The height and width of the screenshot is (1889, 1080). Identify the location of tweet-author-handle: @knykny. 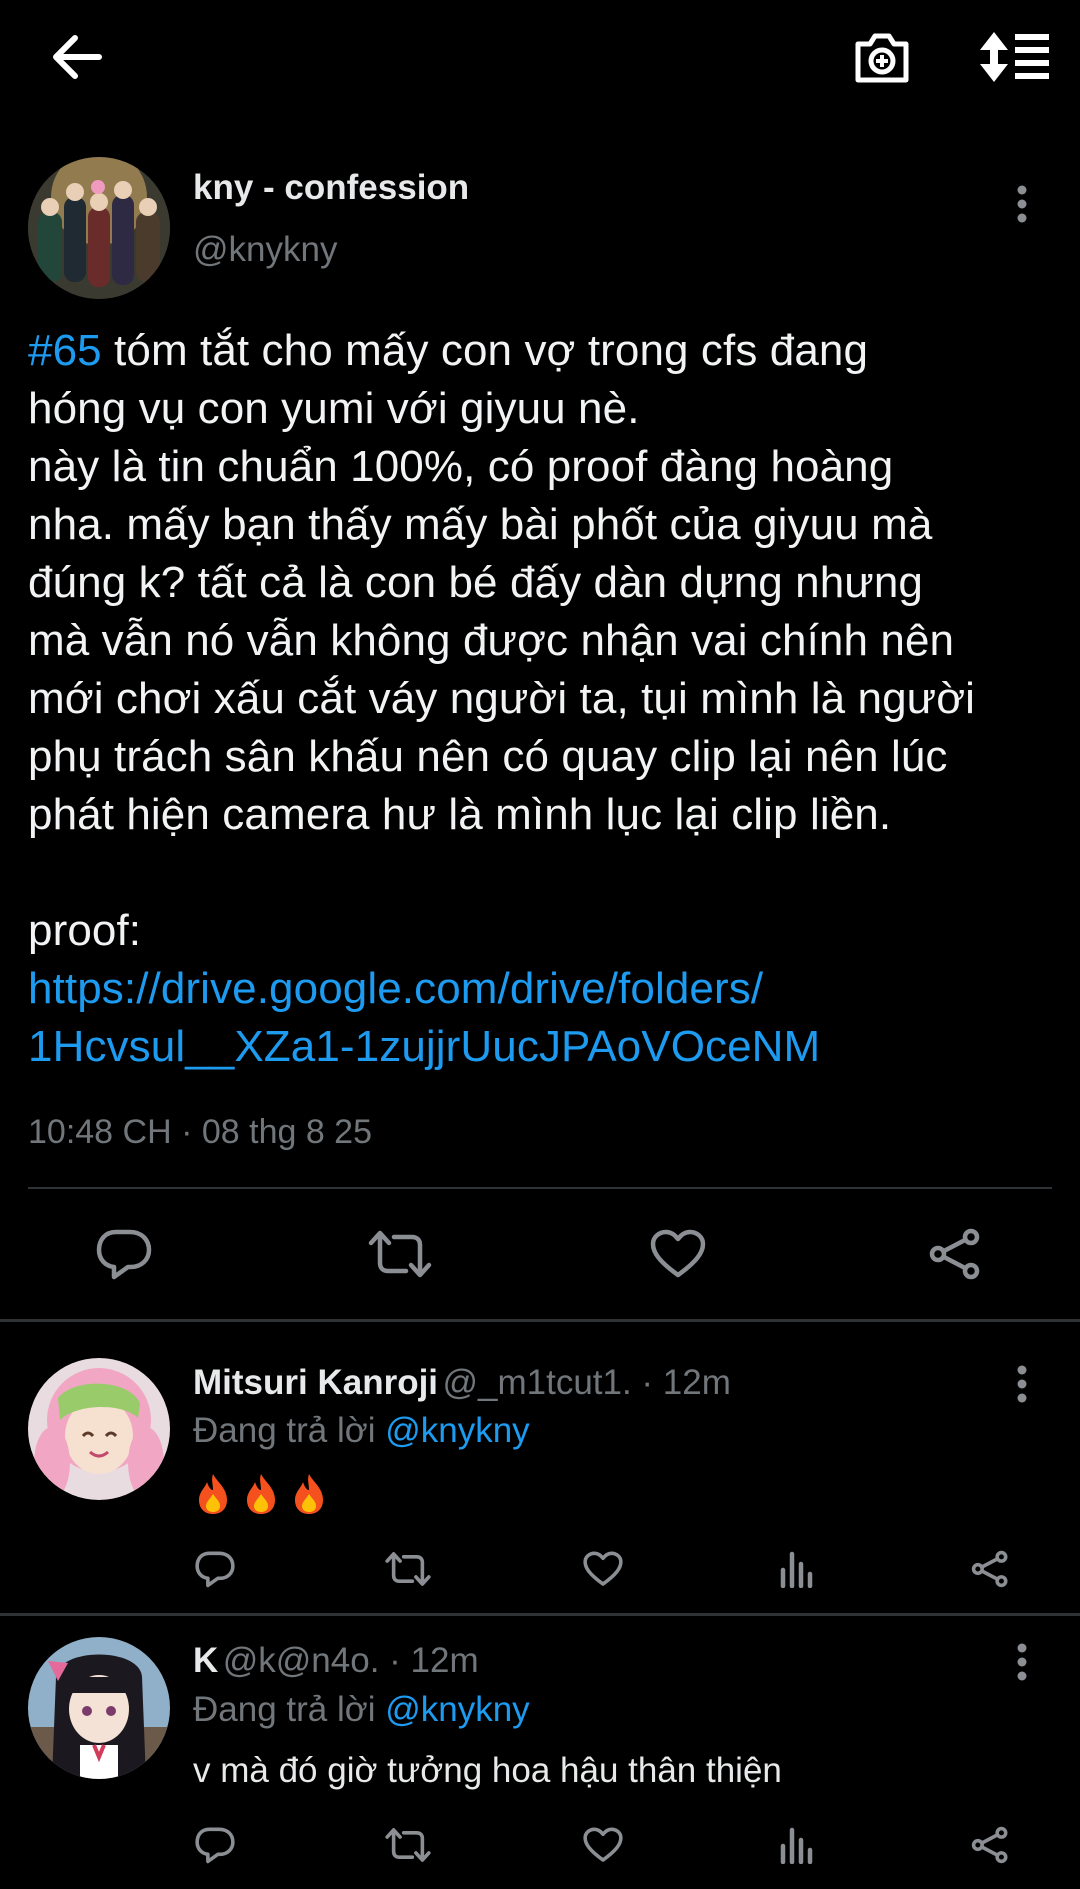
(265, 250).